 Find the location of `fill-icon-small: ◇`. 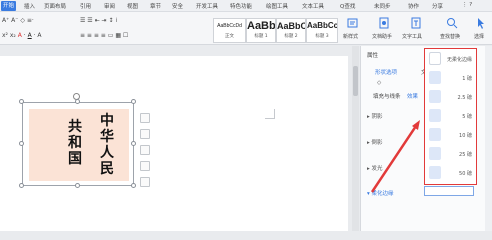

fill-icon-small: ◇ is located at coordinates (379, 83).